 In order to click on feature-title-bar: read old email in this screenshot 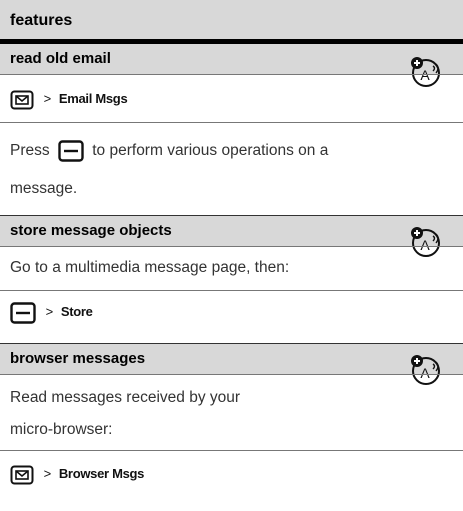, I will do `click(231, 59)`.